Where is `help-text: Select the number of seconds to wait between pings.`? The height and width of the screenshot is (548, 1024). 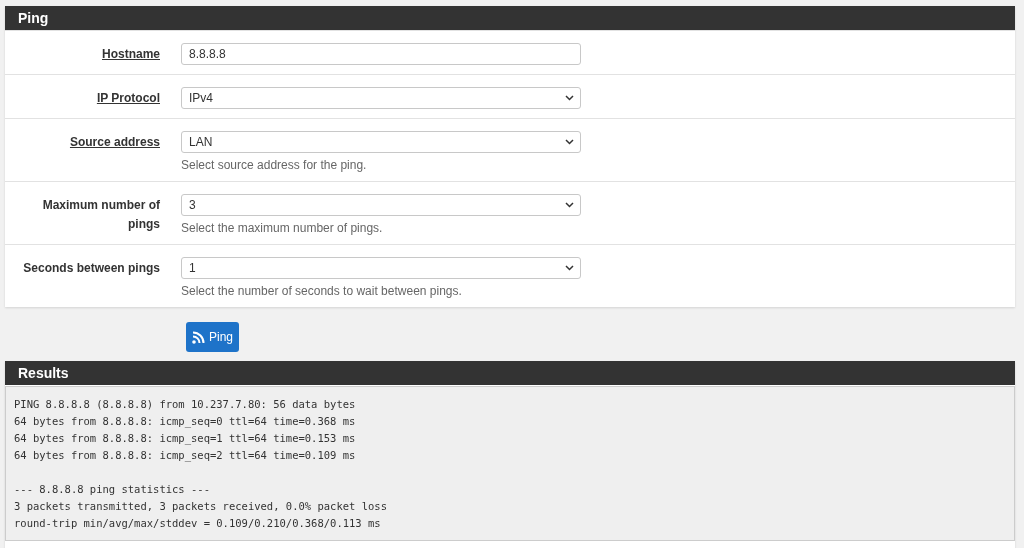
help-text: Select the number of seconds to wait between pings. is located at coordinates (322, 291).